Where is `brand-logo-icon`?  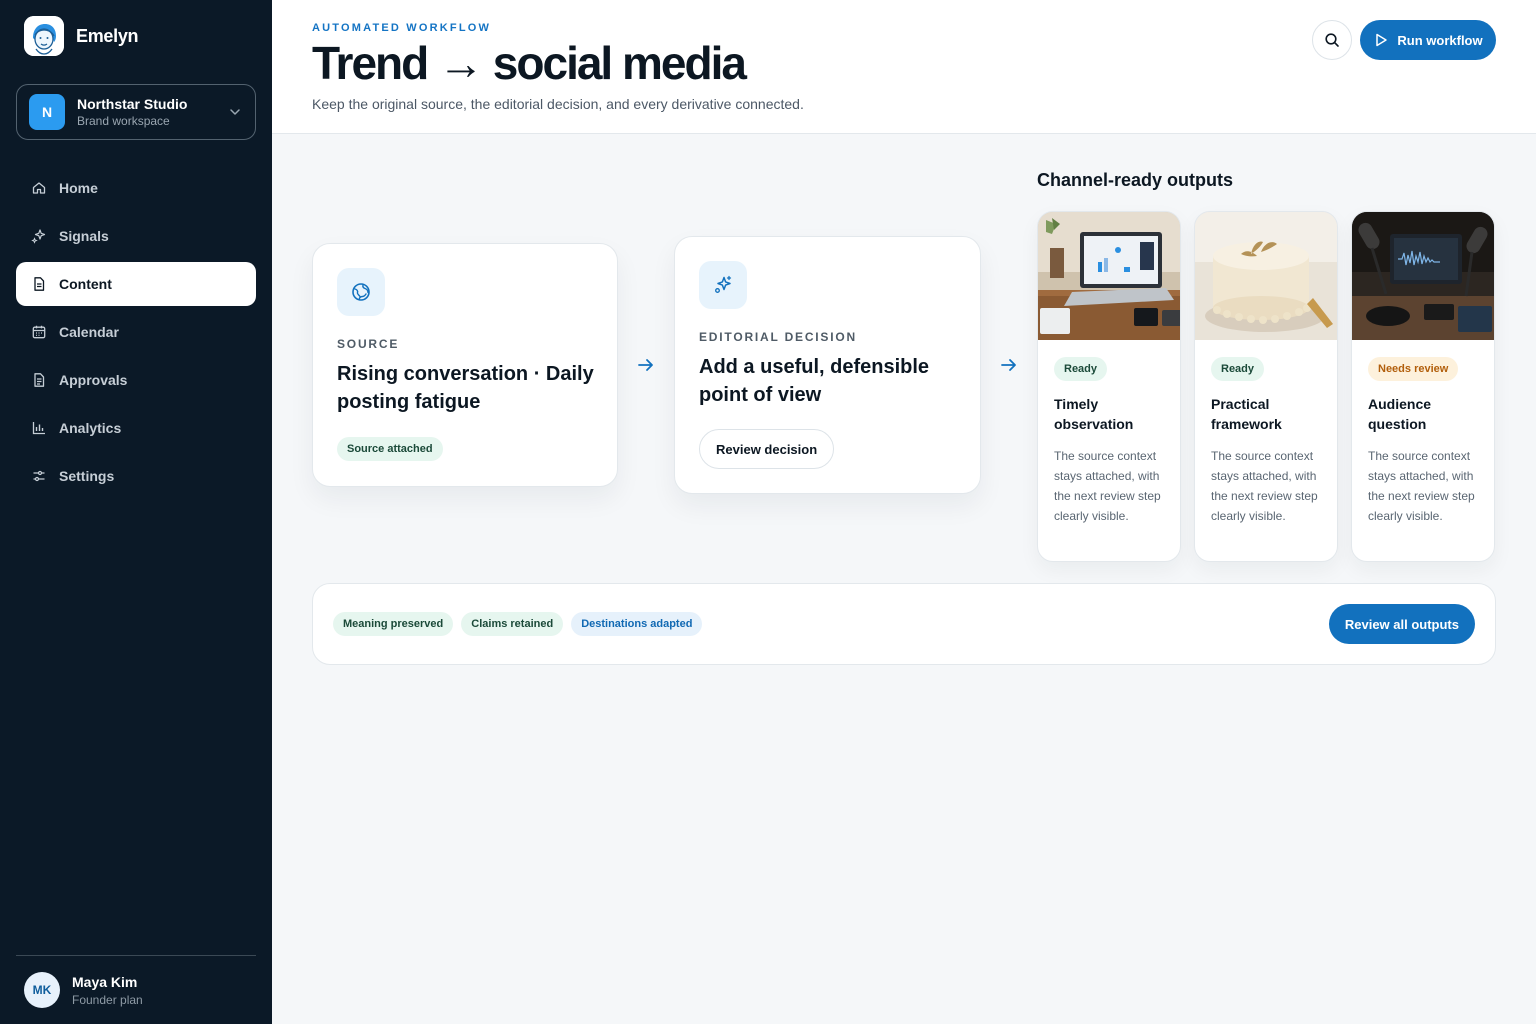 brand-logo-icon is located at coordinates (44, 36).